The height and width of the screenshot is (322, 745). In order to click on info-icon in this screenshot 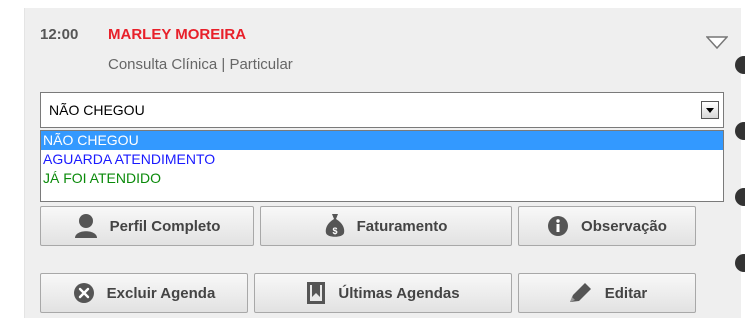, I will do `click(558, 226)`.